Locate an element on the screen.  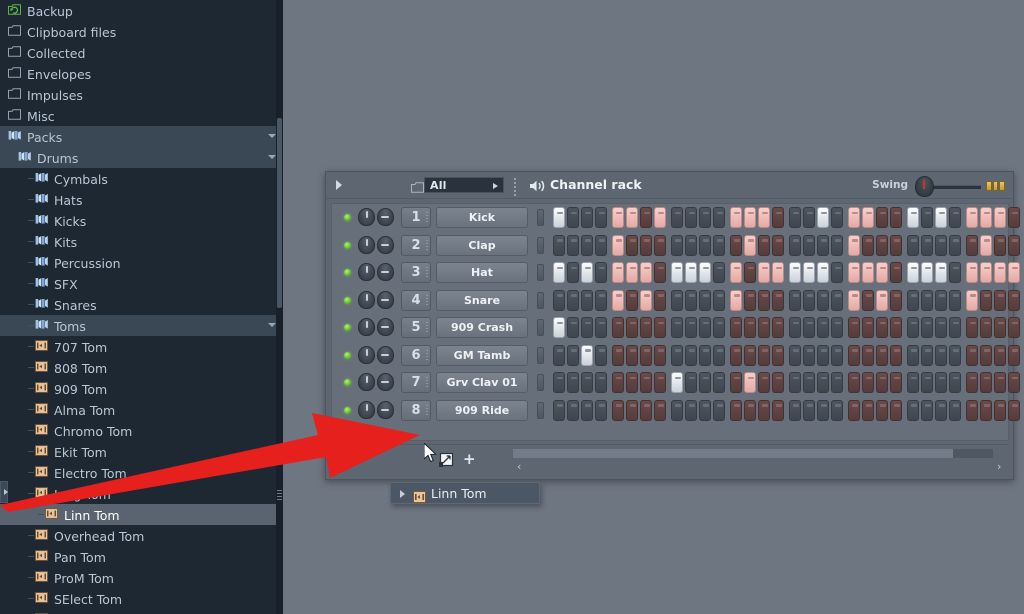
chevron-right-icon is located at coordinates (495, 186).